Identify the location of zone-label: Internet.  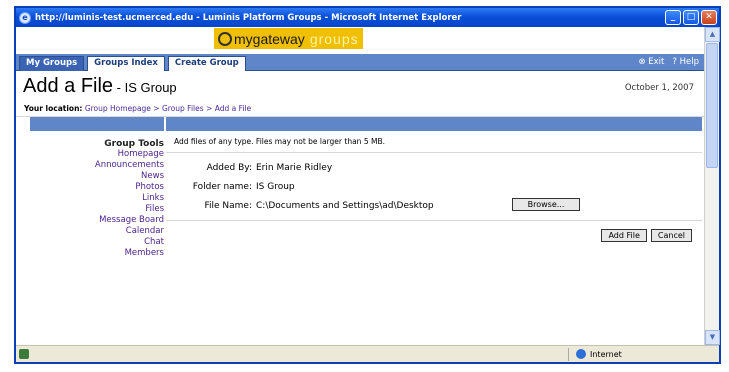
(606, 354).